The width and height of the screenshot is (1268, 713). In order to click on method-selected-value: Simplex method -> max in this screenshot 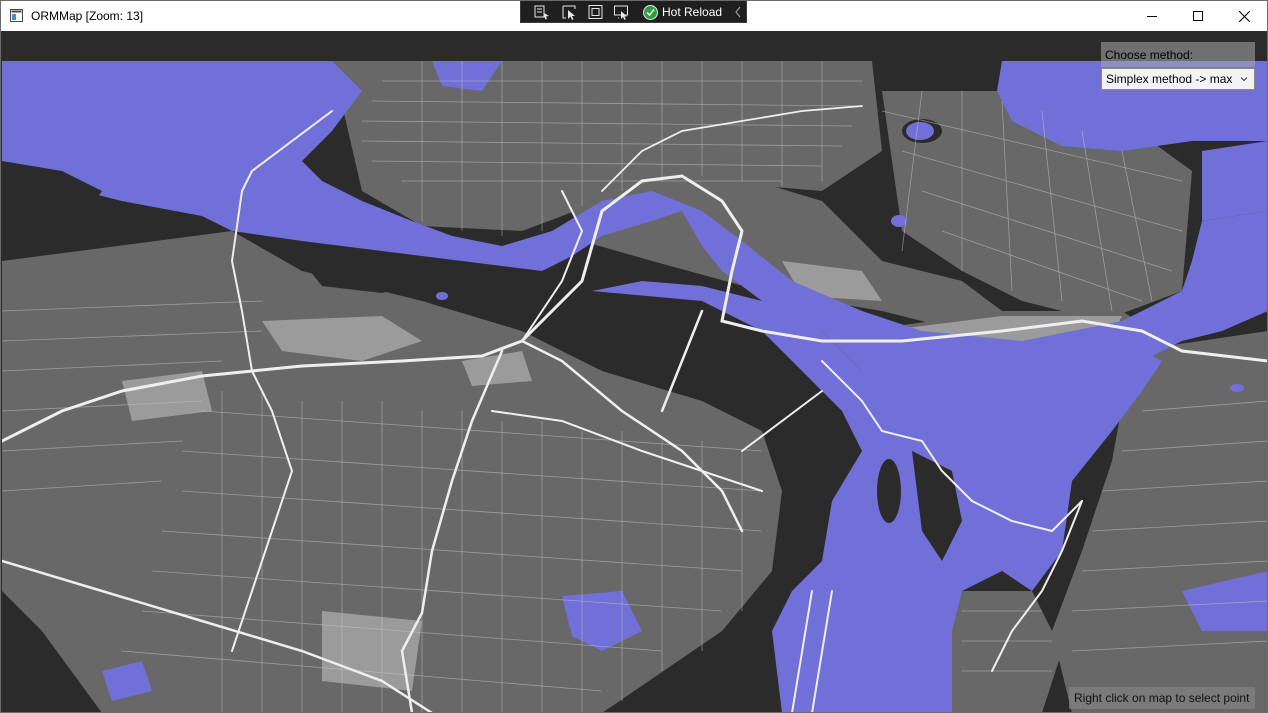, I will do `click(1169, 79)`.